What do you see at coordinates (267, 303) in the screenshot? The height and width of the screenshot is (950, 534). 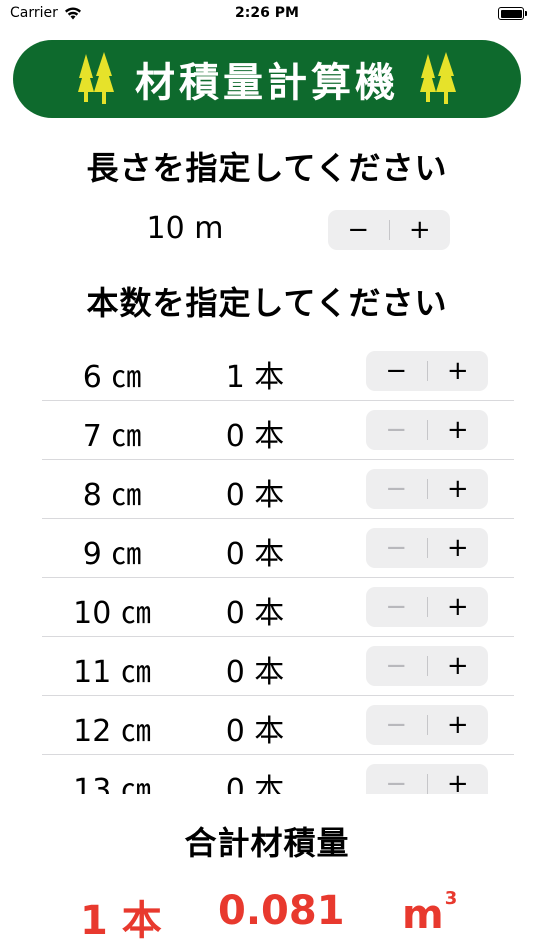 I see `count-section-title: 本数を指定してください` at bounding box center [267, 303].